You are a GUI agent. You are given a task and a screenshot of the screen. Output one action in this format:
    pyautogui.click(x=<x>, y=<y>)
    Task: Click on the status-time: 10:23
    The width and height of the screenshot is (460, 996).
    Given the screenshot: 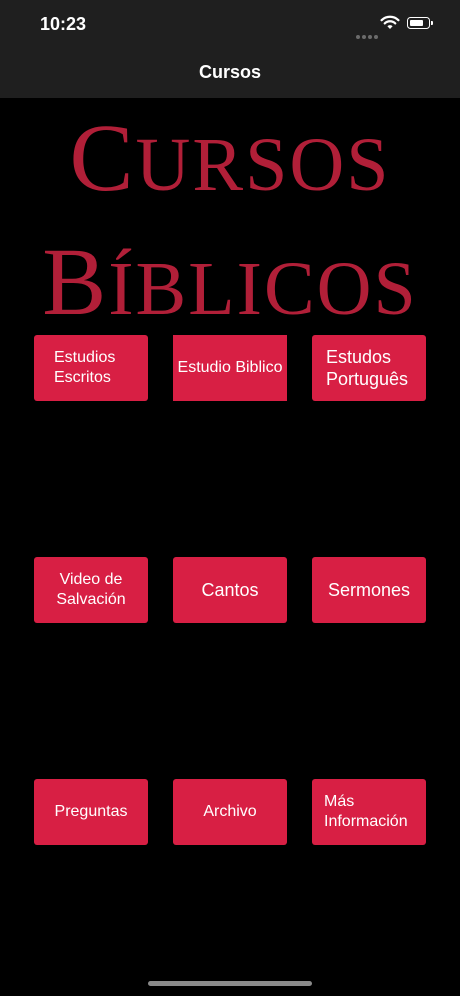 What is the action you would take?
    pyautogui.click(x=63, y=24)
    